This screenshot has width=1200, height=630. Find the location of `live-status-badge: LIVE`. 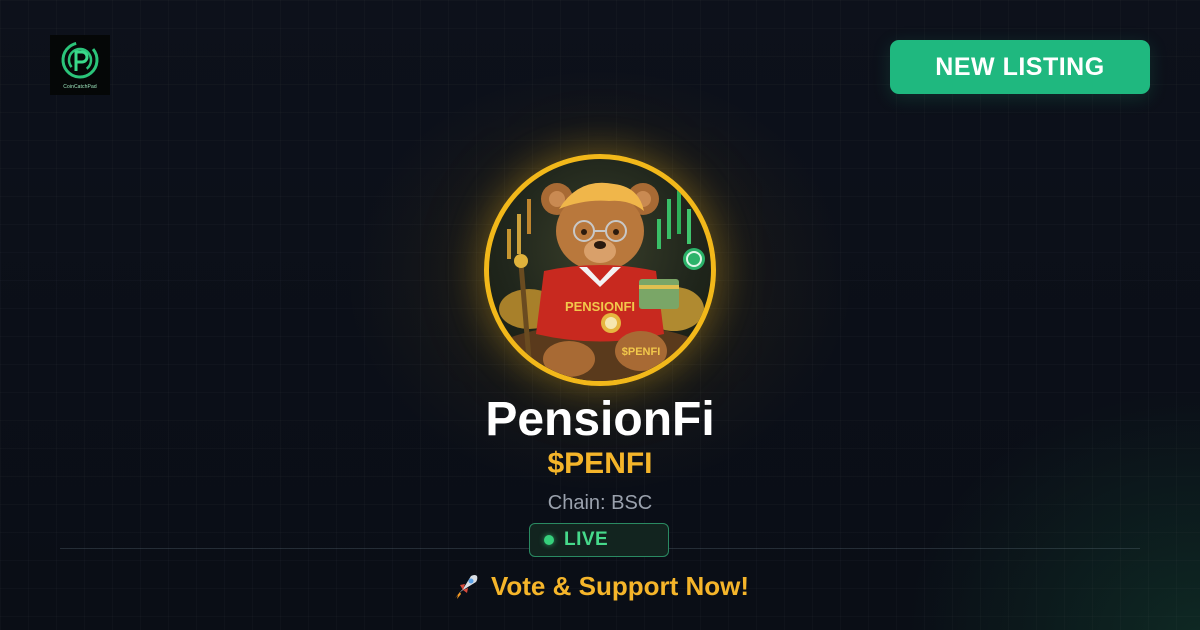

live-status-badge: LIVE is located at coordinates (599, 540).